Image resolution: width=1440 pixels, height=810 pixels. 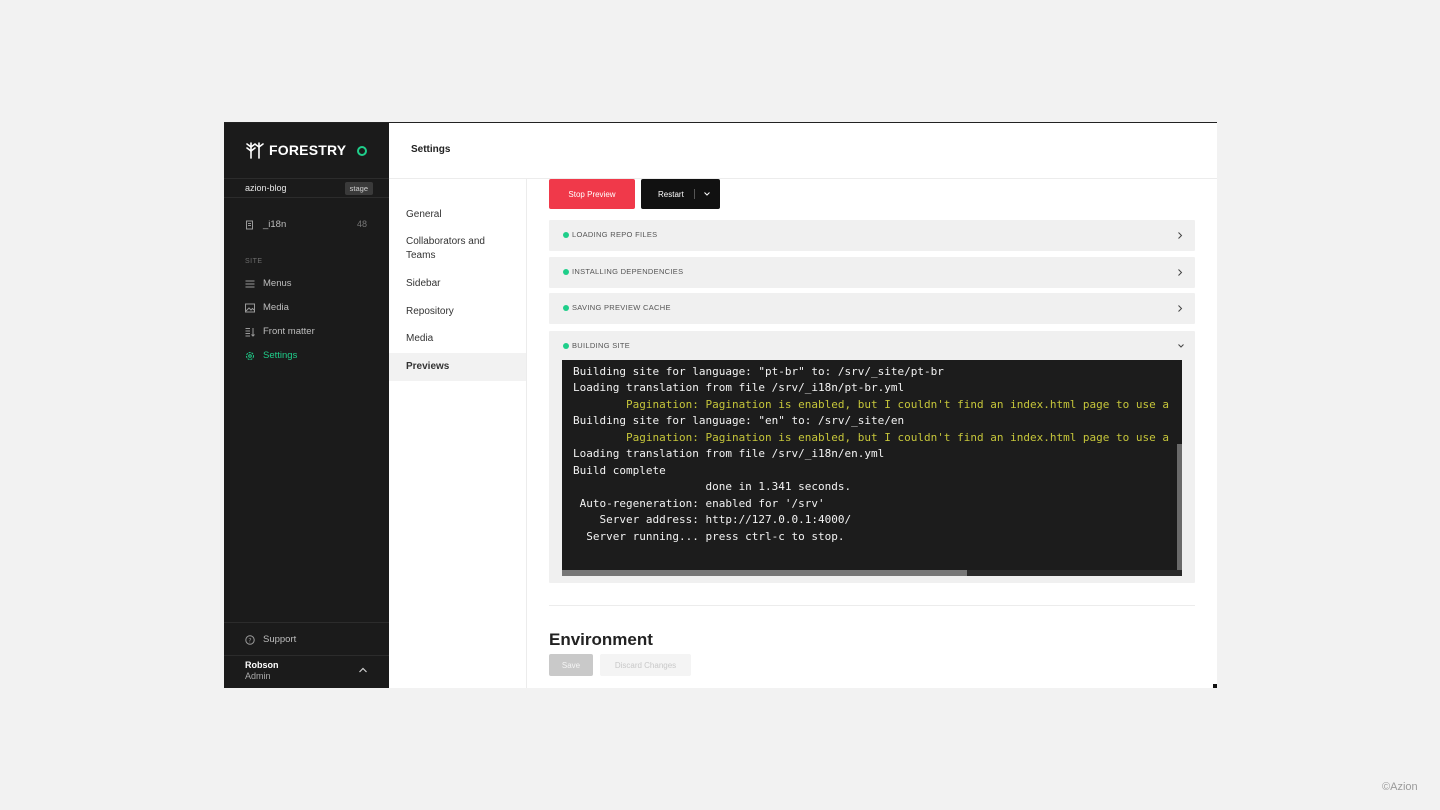 I want to click on section-divider, so click(x=872, y=605).